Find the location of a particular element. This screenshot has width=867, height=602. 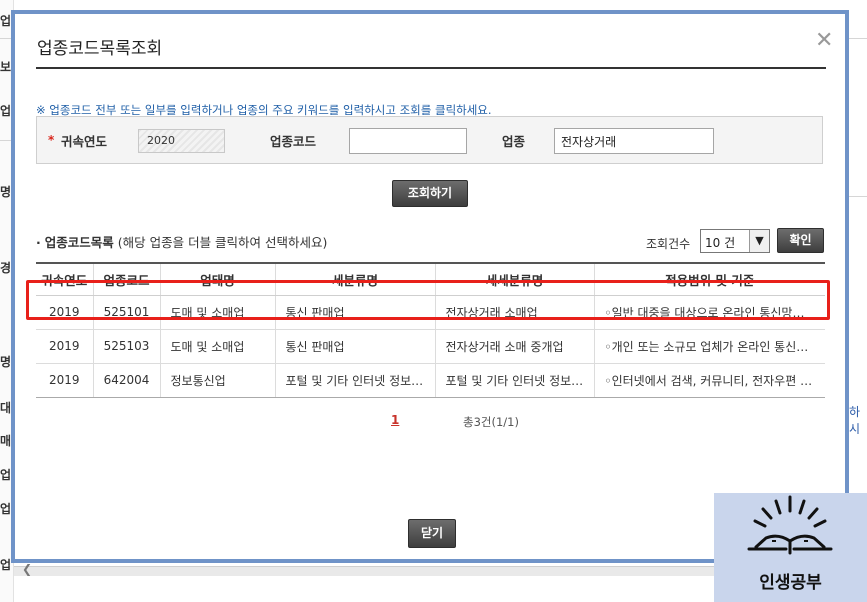

title-divider is located at coordinates (431, 68).